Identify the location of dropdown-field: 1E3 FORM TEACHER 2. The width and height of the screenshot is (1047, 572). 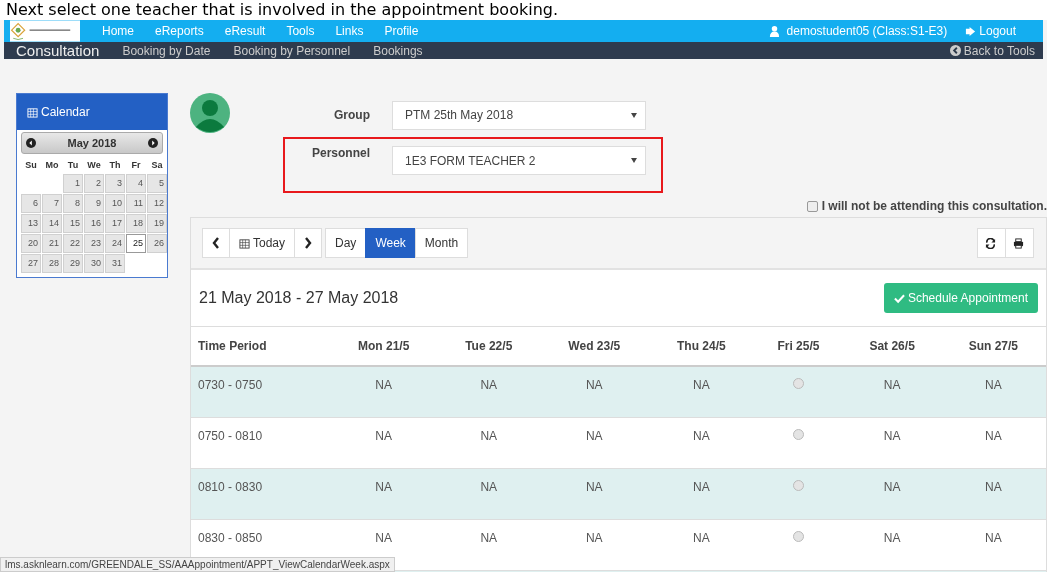
(519, 160).